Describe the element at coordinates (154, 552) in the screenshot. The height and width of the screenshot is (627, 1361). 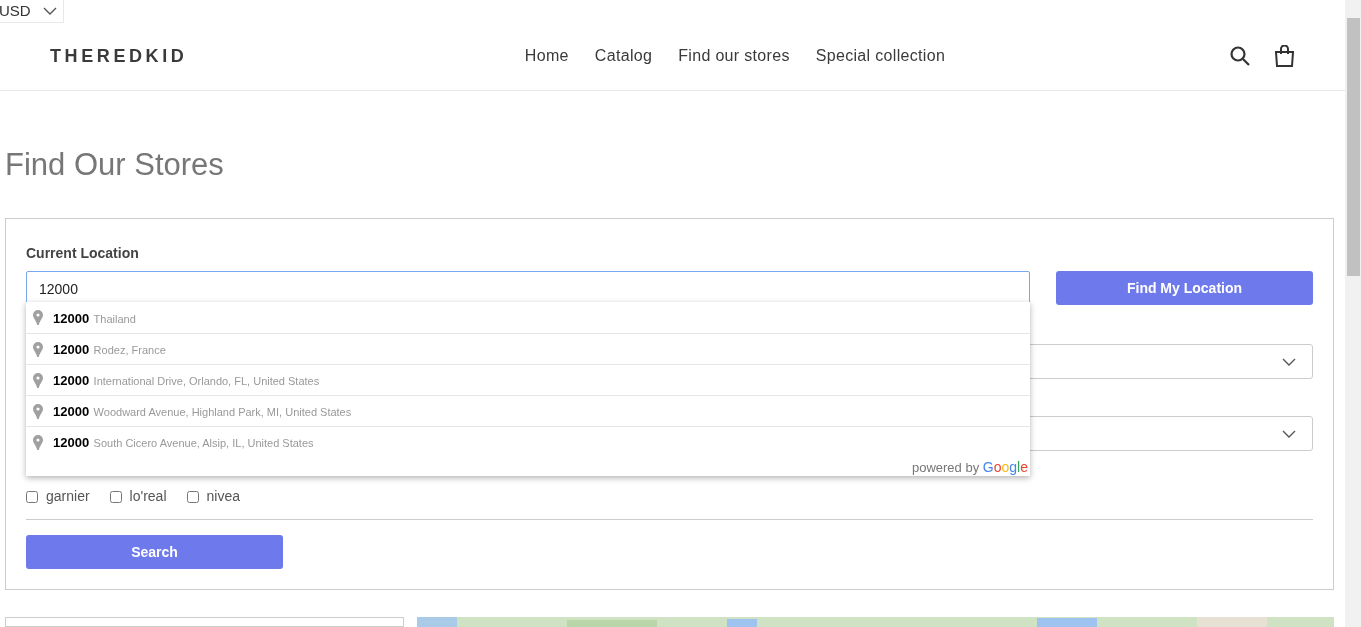
I see `search-button: Search` at that location.